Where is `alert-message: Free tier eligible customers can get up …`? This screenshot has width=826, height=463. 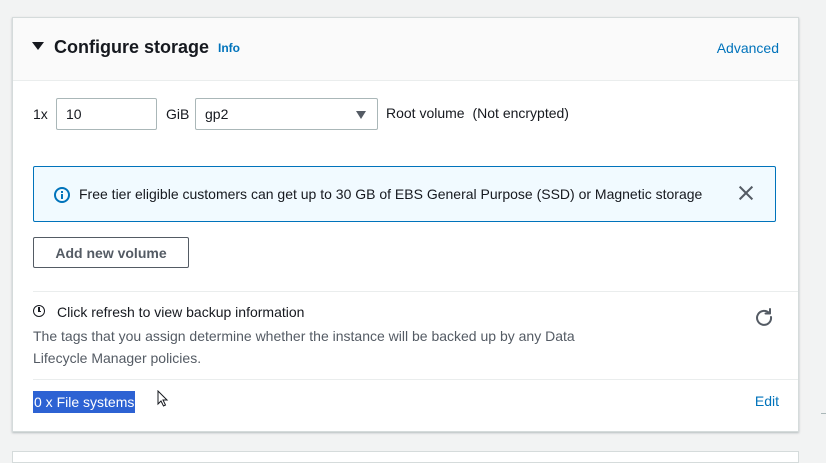 alert-message: Free tier eligible customers can get up … is located at coordinates (391, 194).